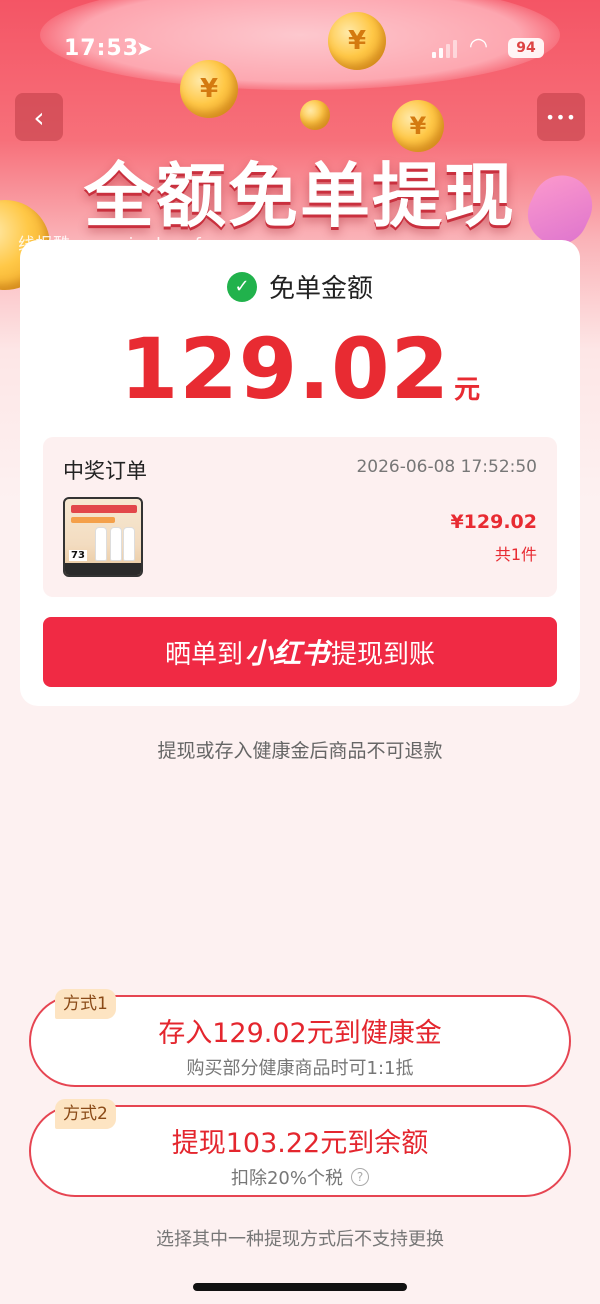 The width and height of the screenshot is (600, 1304). What do you see at coordinates (286, 653) in the screenshot?
I see `xiaohongshu-logo: 小红书` at bounding box center [286, 653].